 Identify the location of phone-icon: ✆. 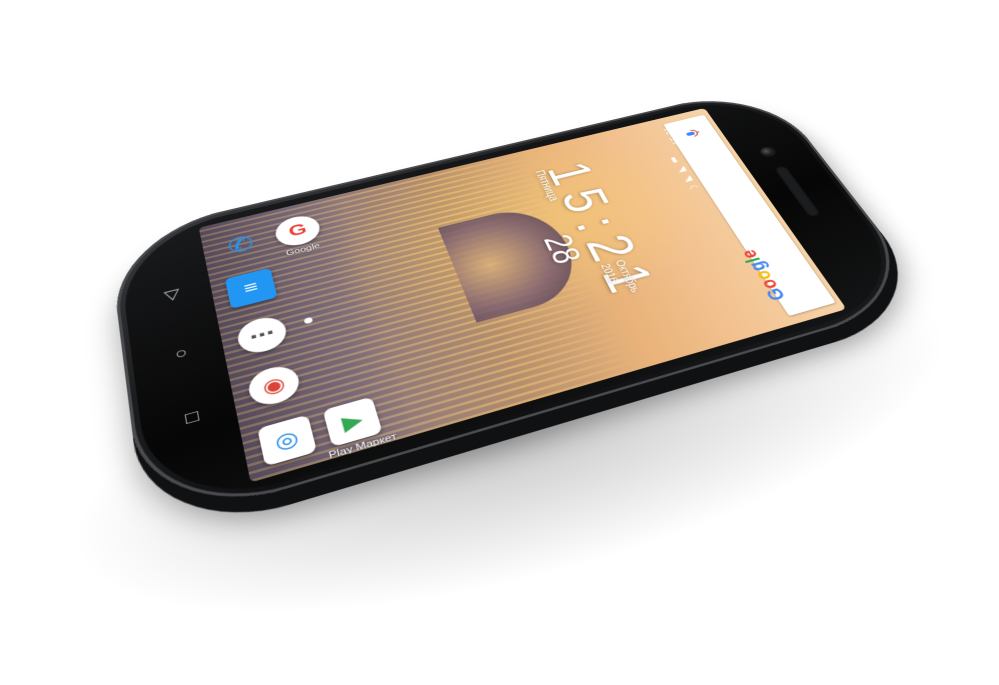
(241, 244).